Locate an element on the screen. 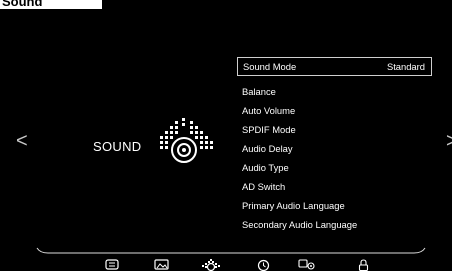 The width and height of the screenshot is (452, 271). menu-item-auto-volume: Auto Volume is located at coordinates (334, 110).